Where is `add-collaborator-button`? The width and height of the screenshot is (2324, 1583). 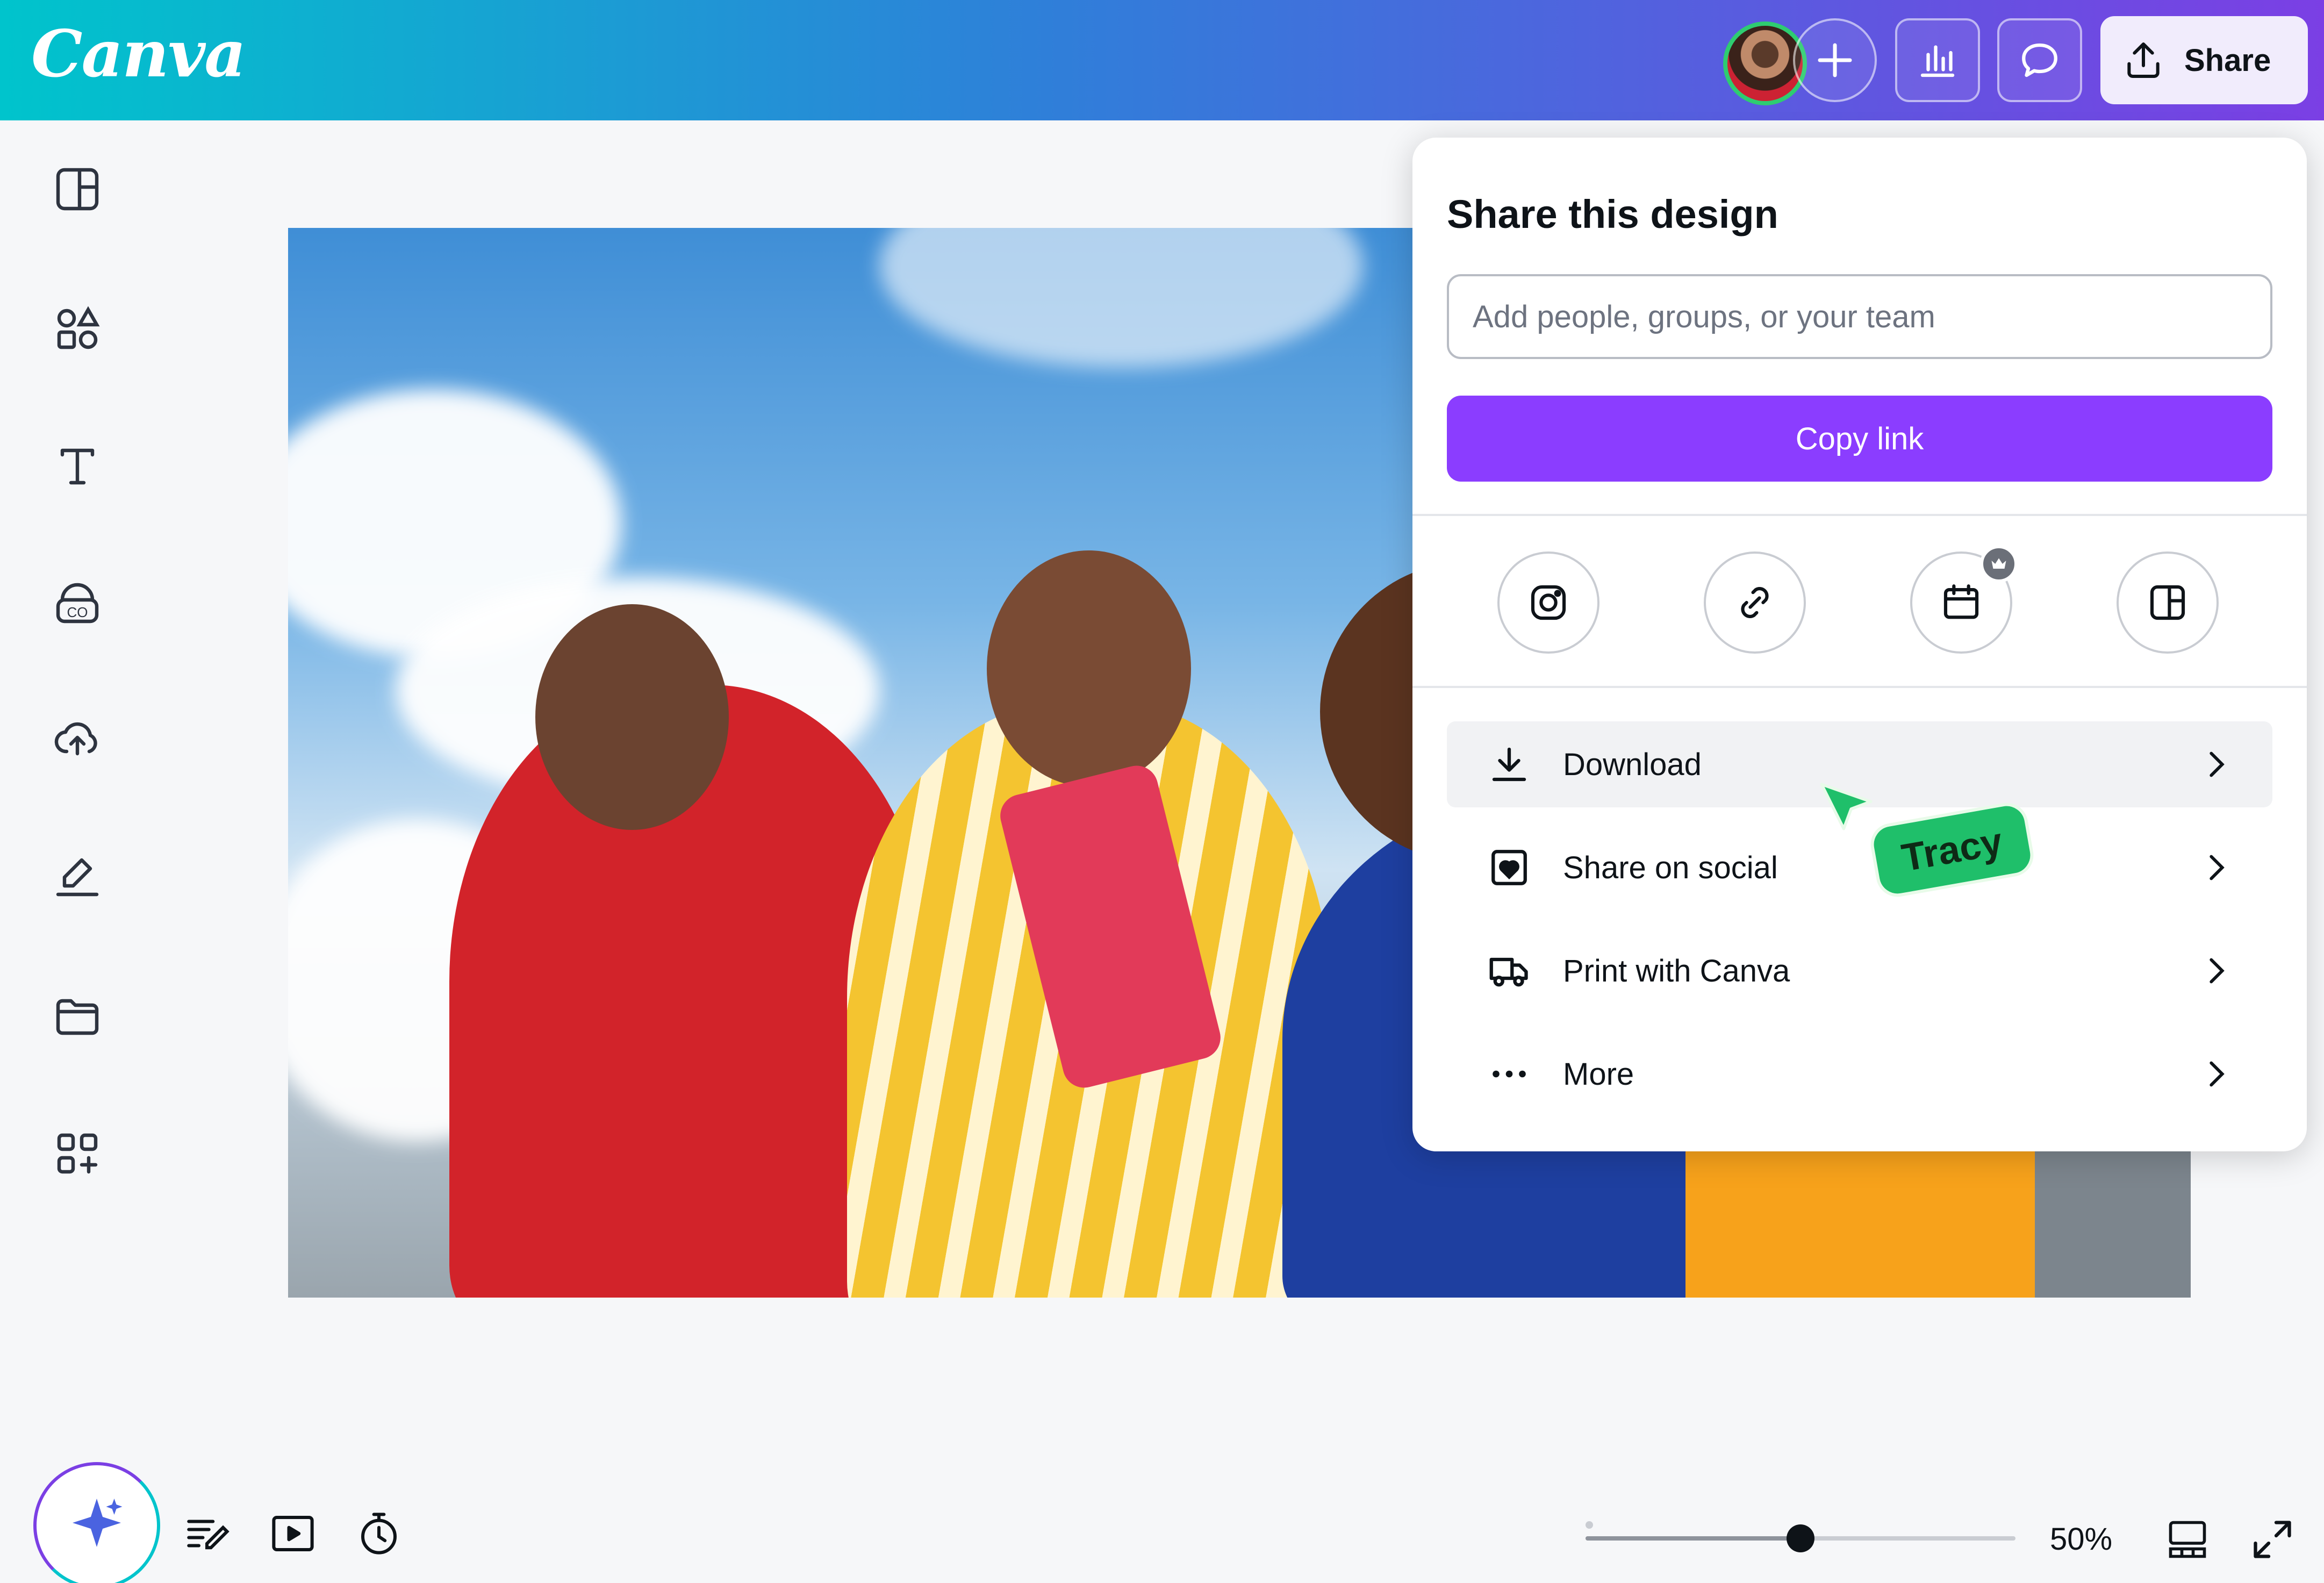
add-collaborator-button is located at coordinates (1835, 60).